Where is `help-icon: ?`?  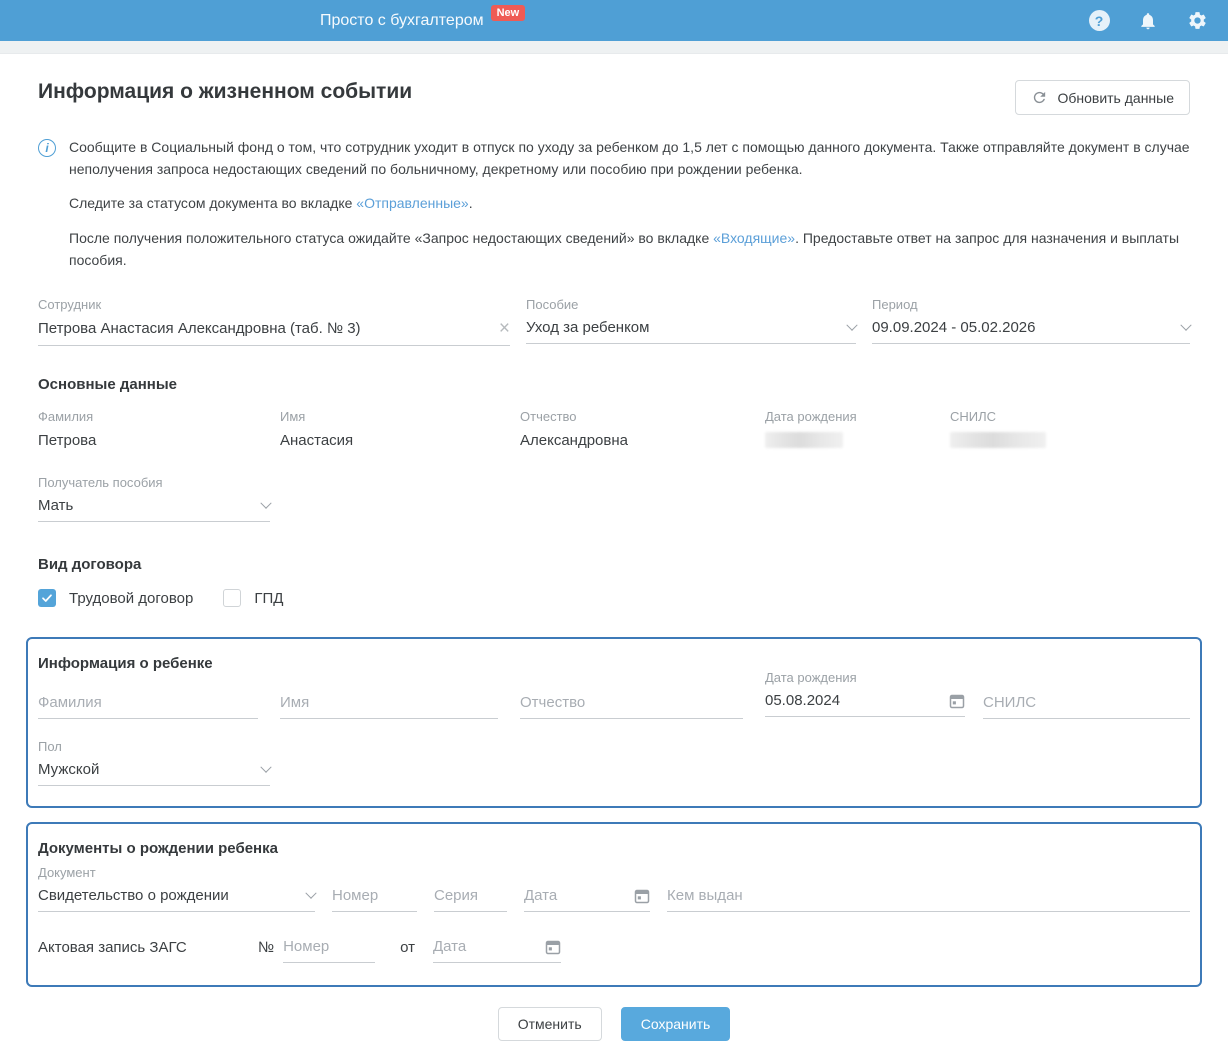
help-icon: ? is located at coordinates (1099, 21).